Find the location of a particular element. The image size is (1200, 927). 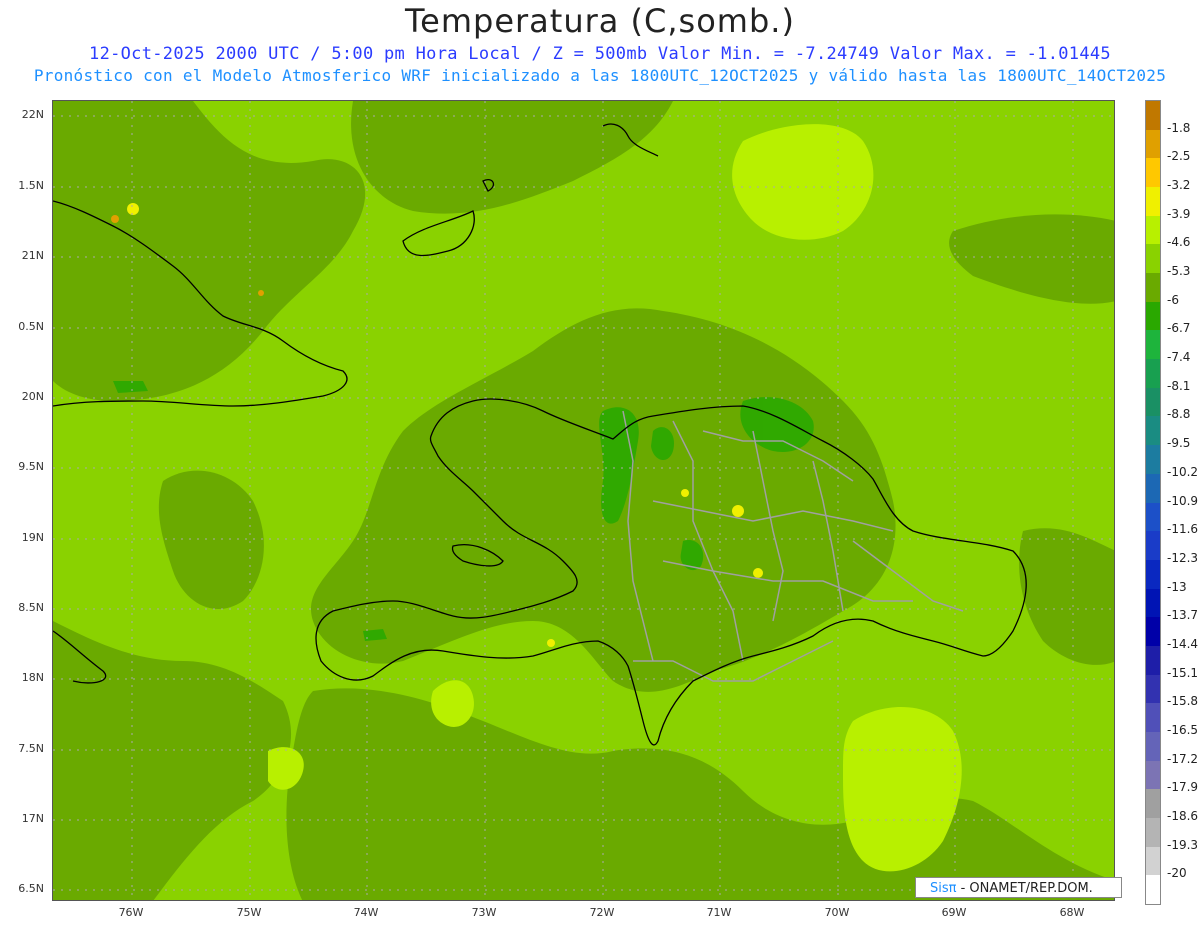

legend-label: -12.3 is located at coordinates (1183, 557).